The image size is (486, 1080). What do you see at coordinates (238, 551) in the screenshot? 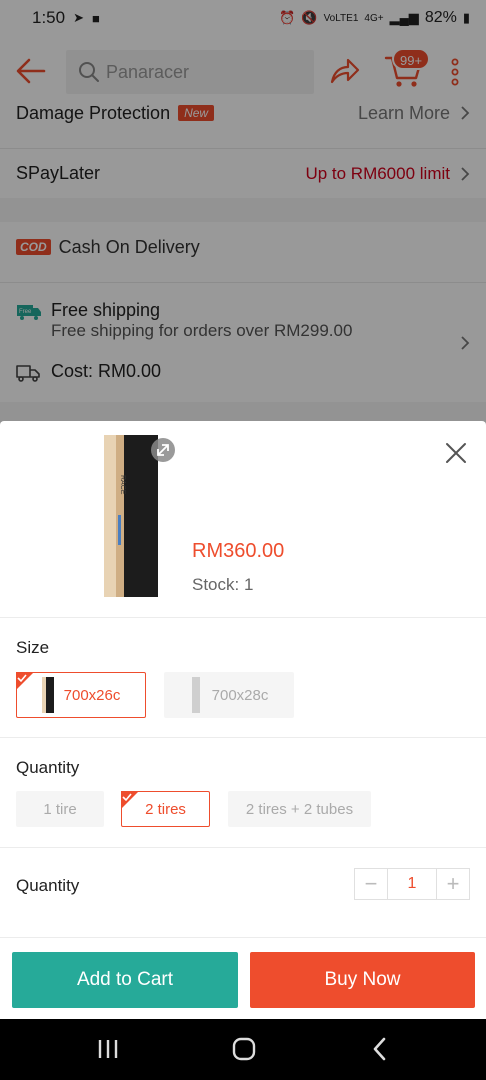
I see `product-price: RM360.00` at bounding box center [238, 551].